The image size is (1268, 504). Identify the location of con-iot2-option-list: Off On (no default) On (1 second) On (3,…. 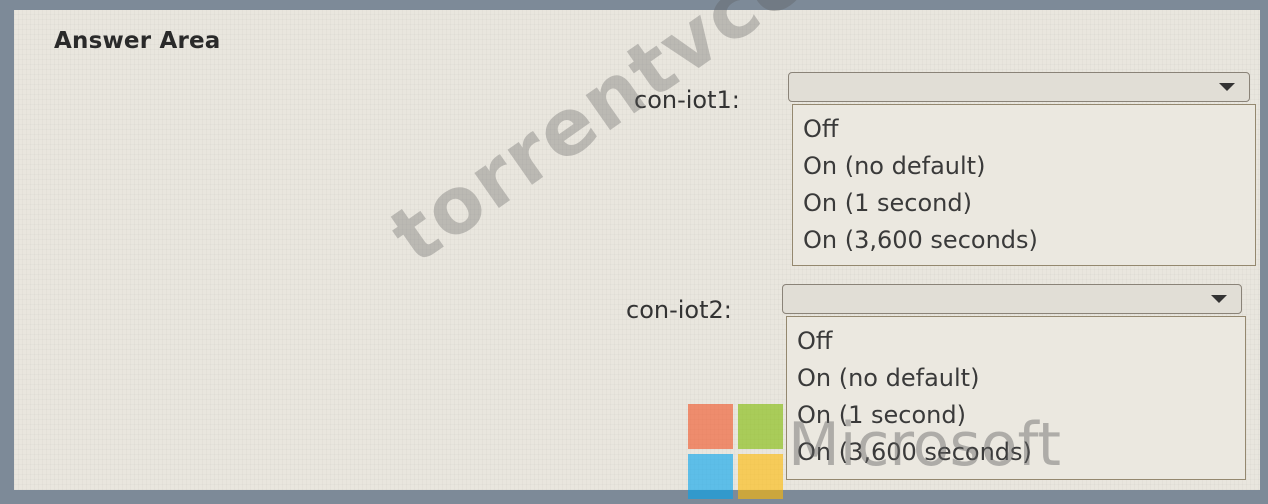
(1016, 398).